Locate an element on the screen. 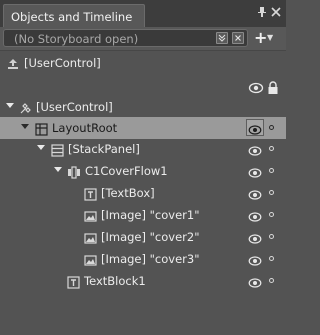 Image resolution: width=320 pixels, height=335 pixels. tree-item-c1coverflow1: C1CoverFlow1 is located at coordinates (143, 171).